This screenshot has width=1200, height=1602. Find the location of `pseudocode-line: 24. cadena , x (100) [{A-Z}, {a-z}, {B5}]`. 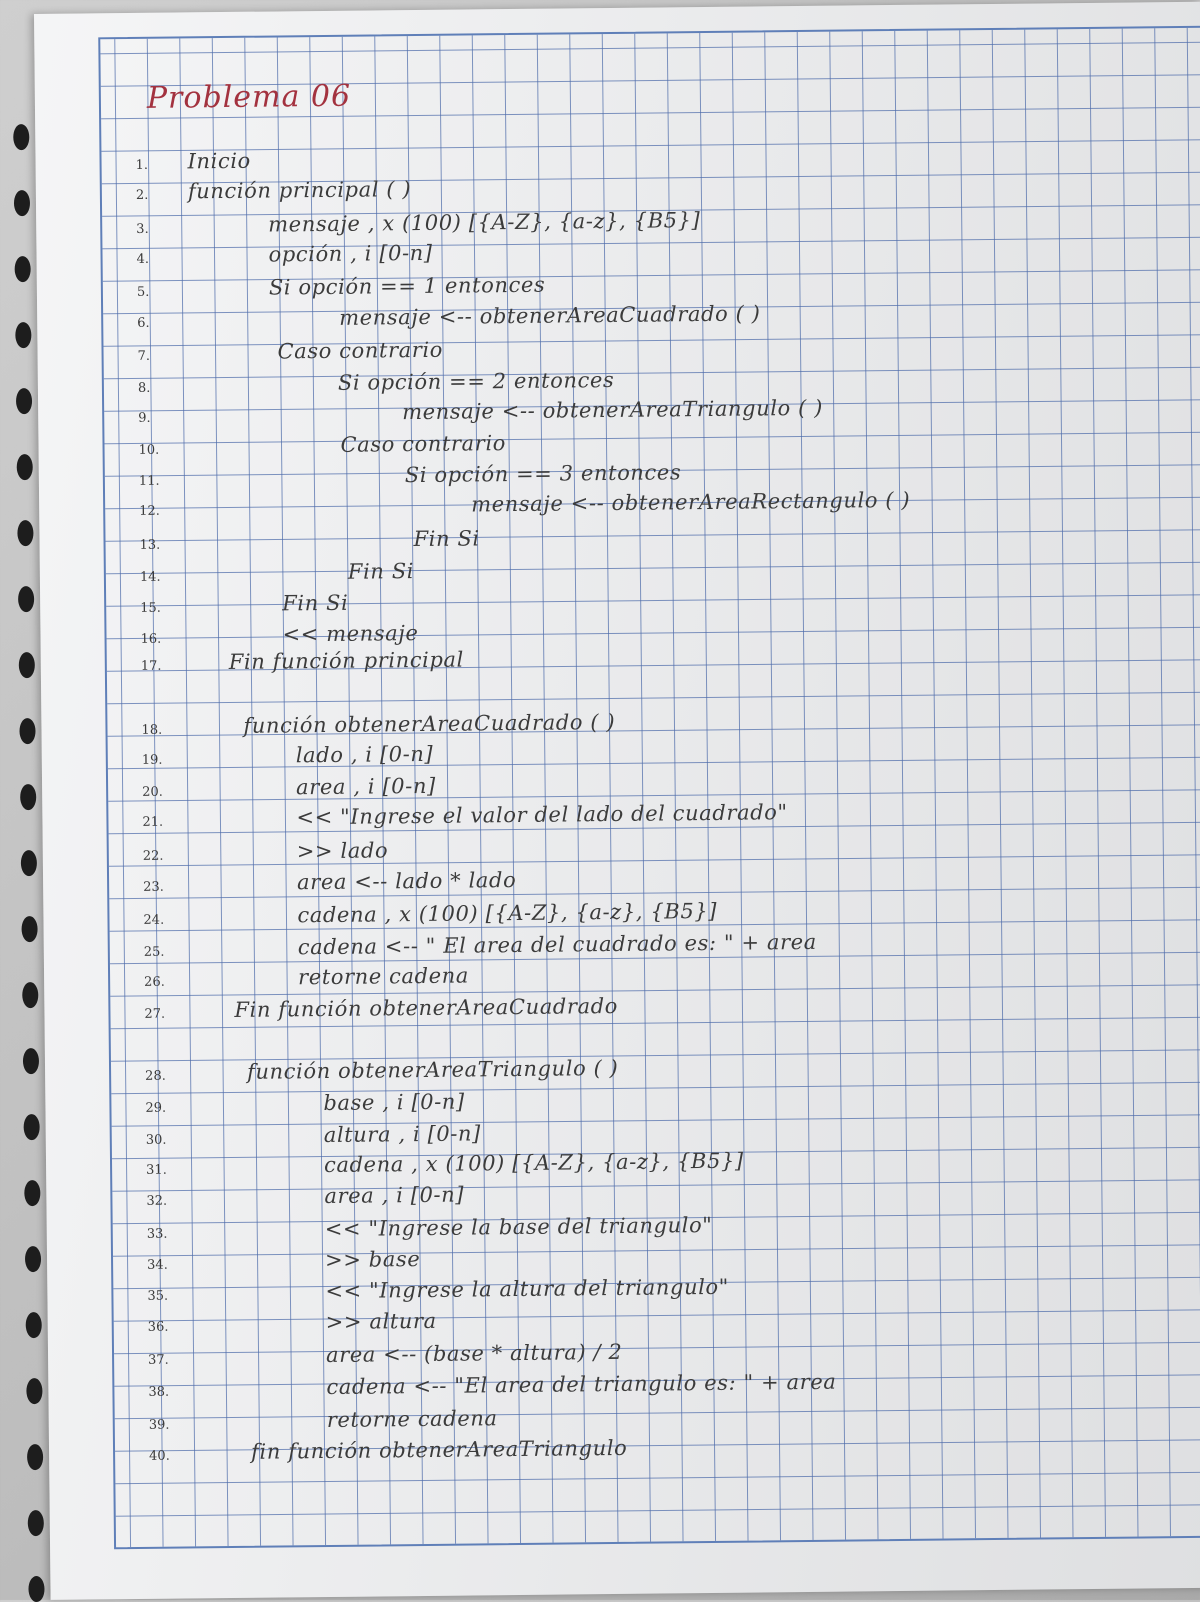

pseudocode-line: 24. cadena , x (100) [{A-Z}, {a-z}, {B5}] is located at coordinates (430, 914).